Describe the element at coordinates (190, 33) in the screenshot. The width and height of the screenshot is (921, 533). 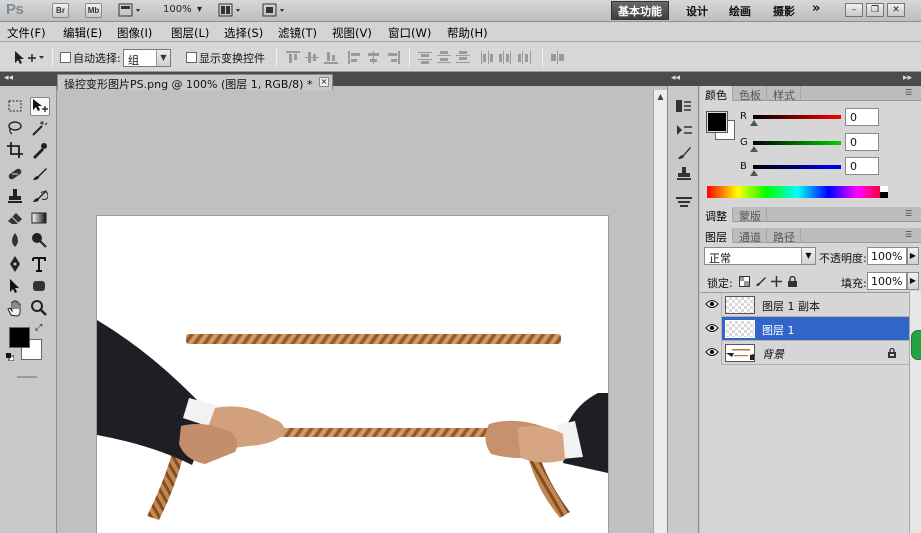
I see `menu-layer: 图层(L)` at that location.